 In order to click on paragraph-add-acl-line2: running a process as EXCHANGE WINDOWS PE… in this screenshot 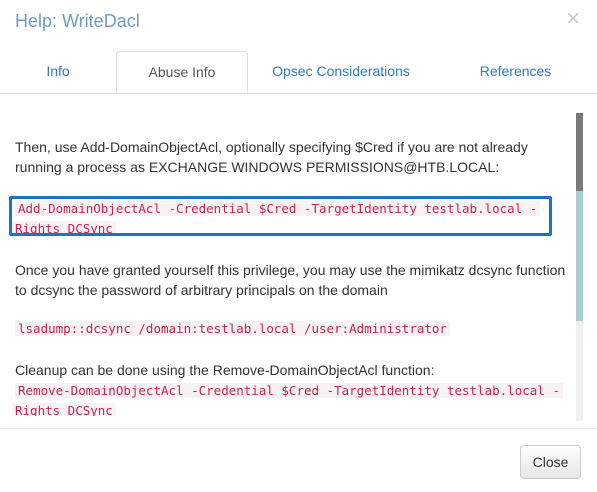, I will do `click(257, 167)`.